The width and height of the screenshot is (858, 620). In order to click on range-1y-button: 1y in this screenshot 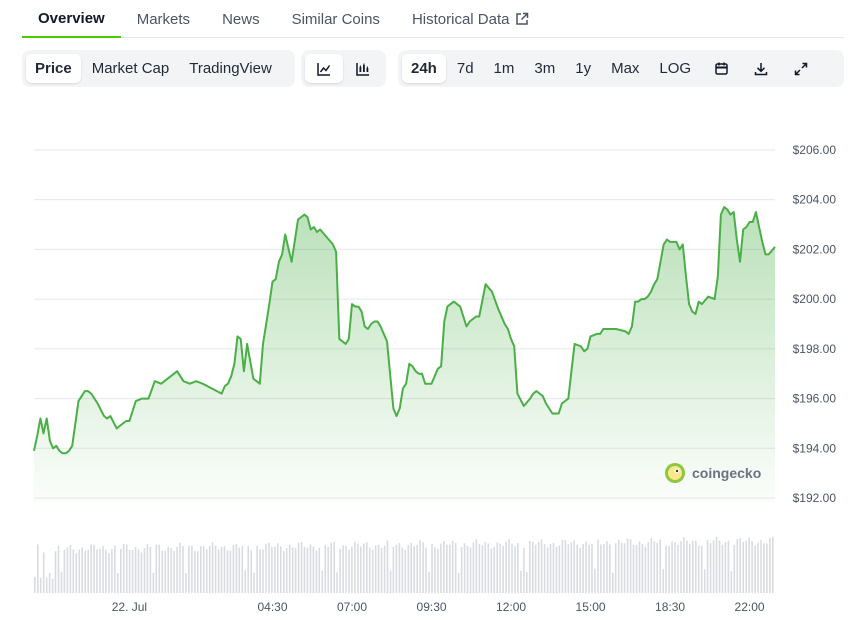, I will do `click(583, 68)`.